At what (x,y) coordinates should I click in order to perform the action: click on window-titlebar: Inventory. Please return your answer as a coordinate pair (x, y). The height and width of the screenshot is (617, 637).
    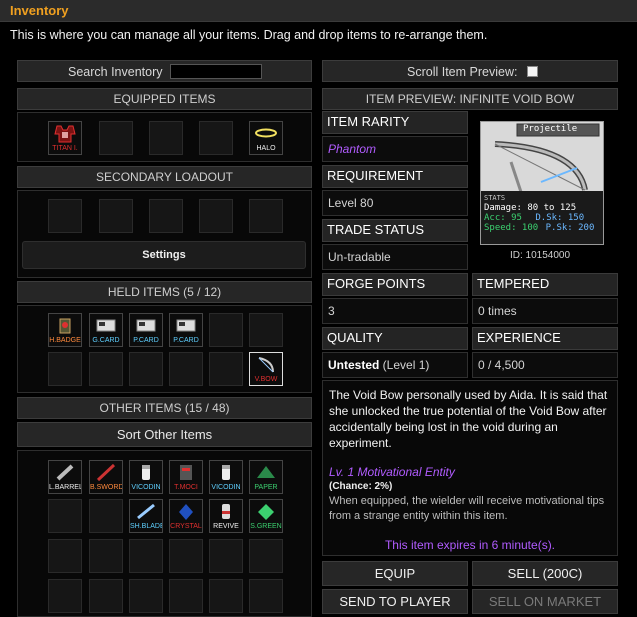
    Looking at the image, I should click on (318, 11).